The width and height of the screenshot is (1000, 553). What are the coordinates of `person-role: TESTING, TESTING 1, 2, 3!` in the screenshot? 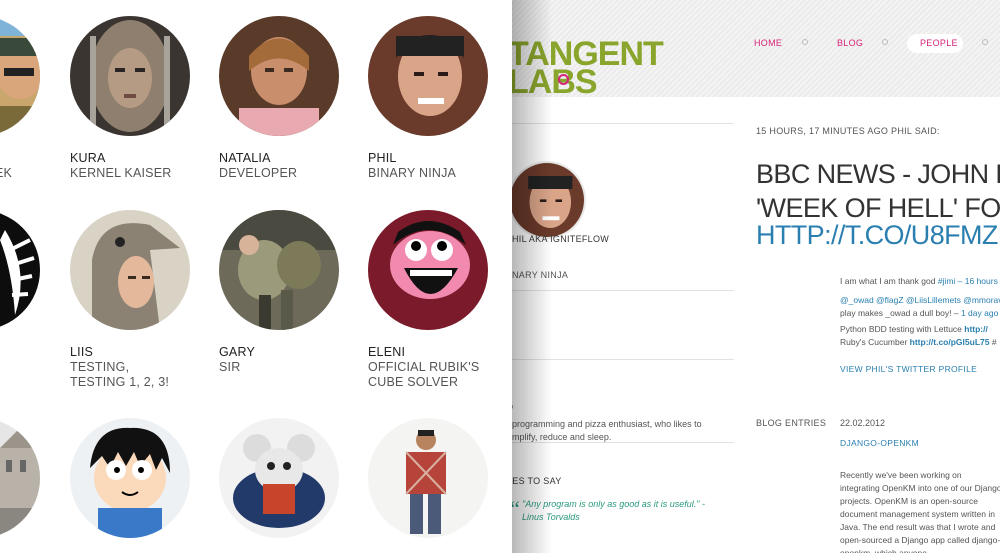 It's located at (120, 374).